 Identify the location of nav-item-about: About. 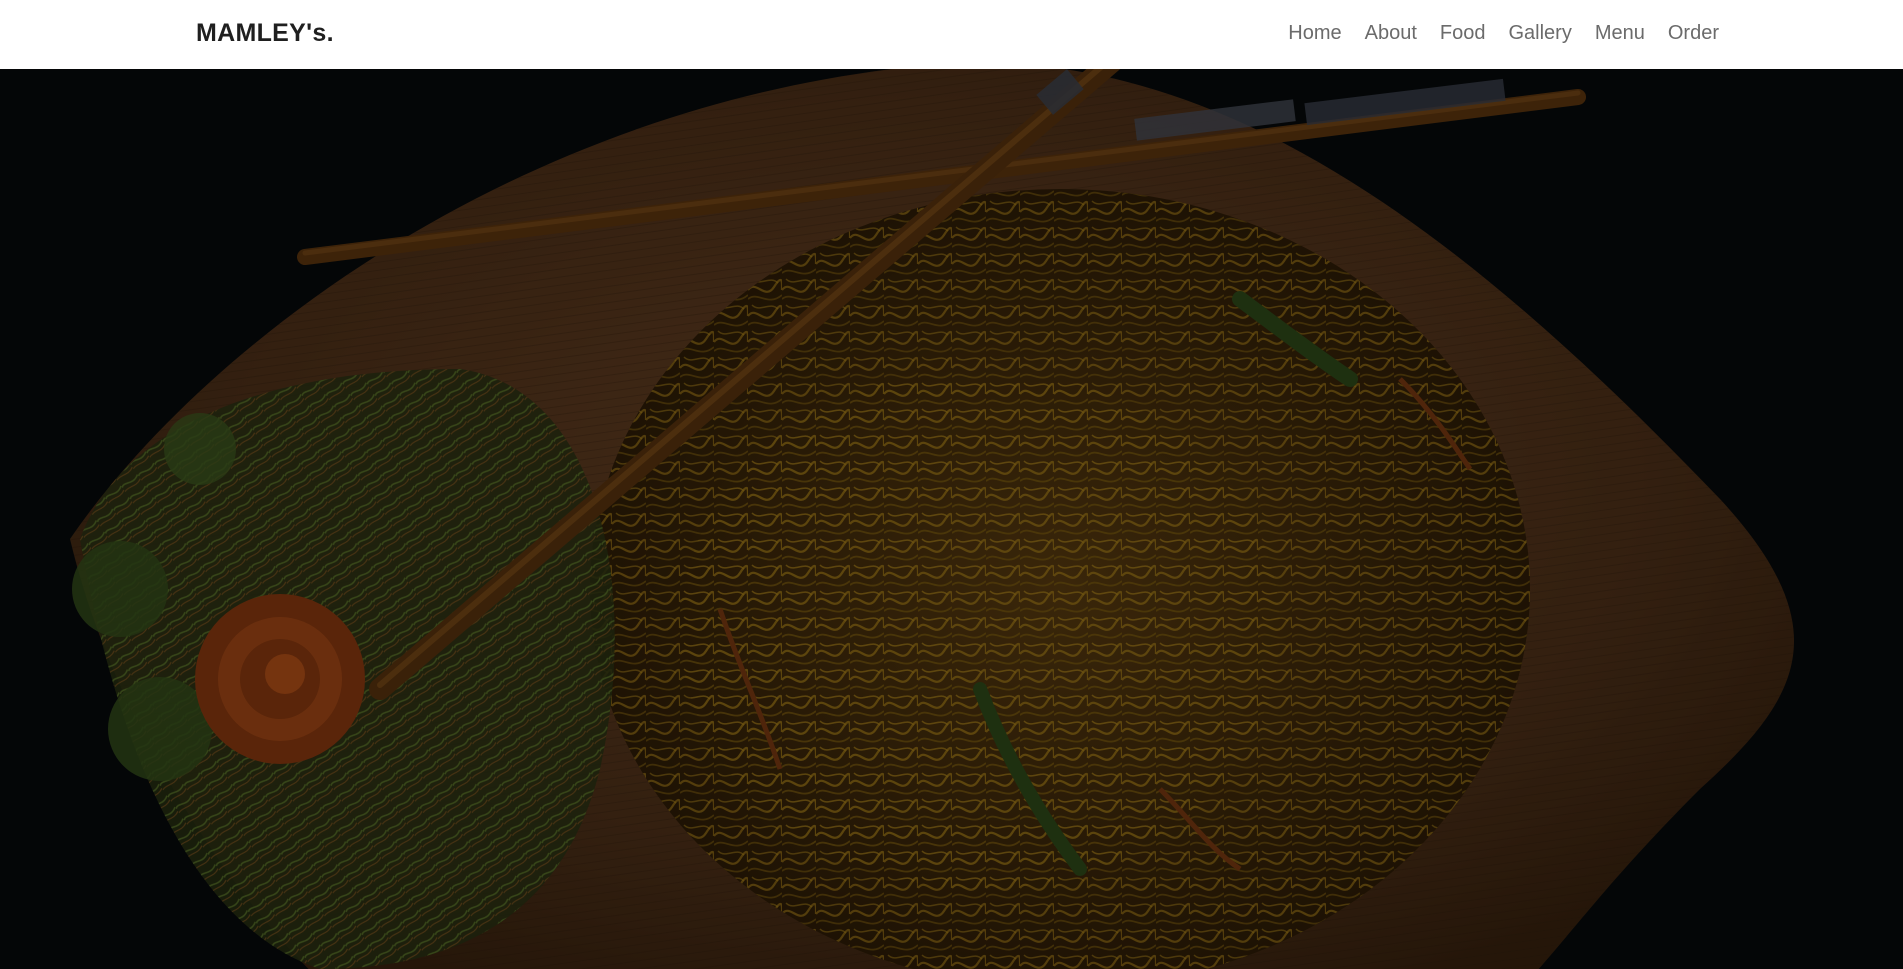
(1390, 33).